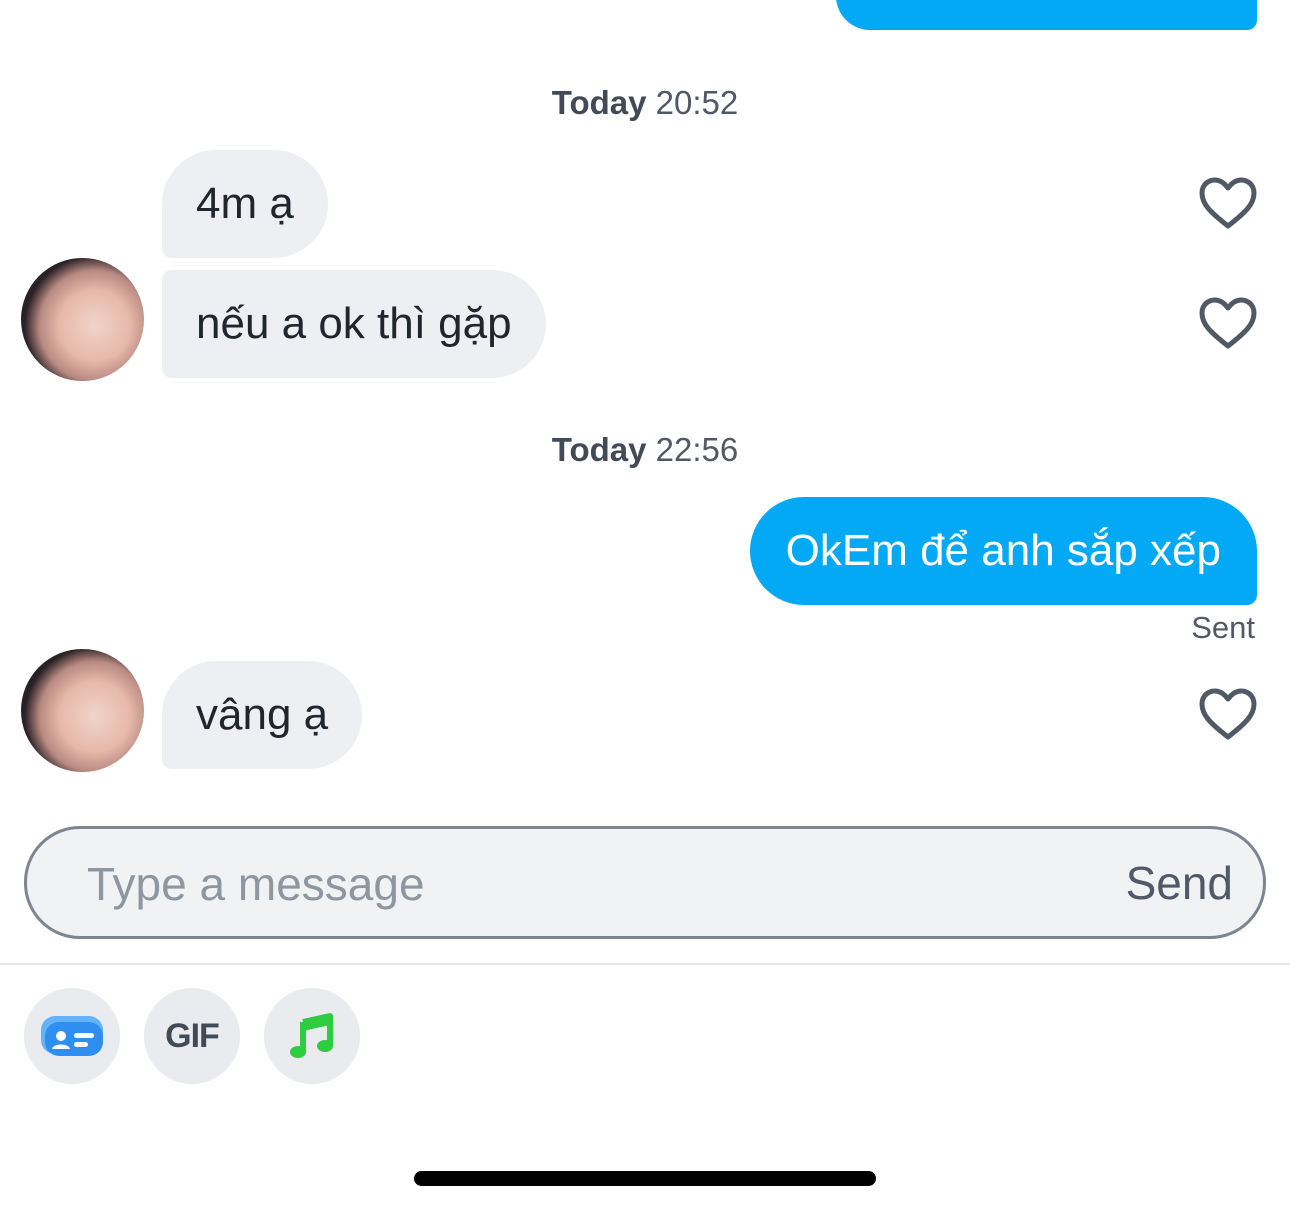 The image size is (1290, 1210). Describe the element at coordinates (645, 1178) in the screenshot. I see `home-indicator` at that location.